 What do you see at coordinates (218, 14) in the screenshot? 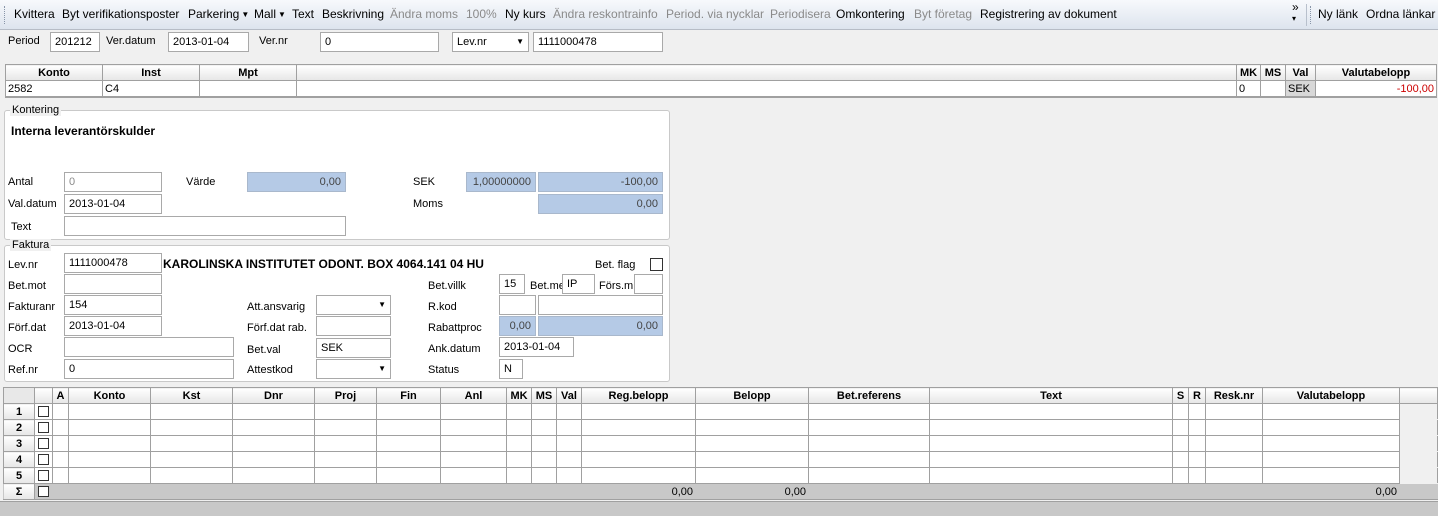
I see `toolbar-button-parkering: Parkering ▼` at bounding box center [218, 14].